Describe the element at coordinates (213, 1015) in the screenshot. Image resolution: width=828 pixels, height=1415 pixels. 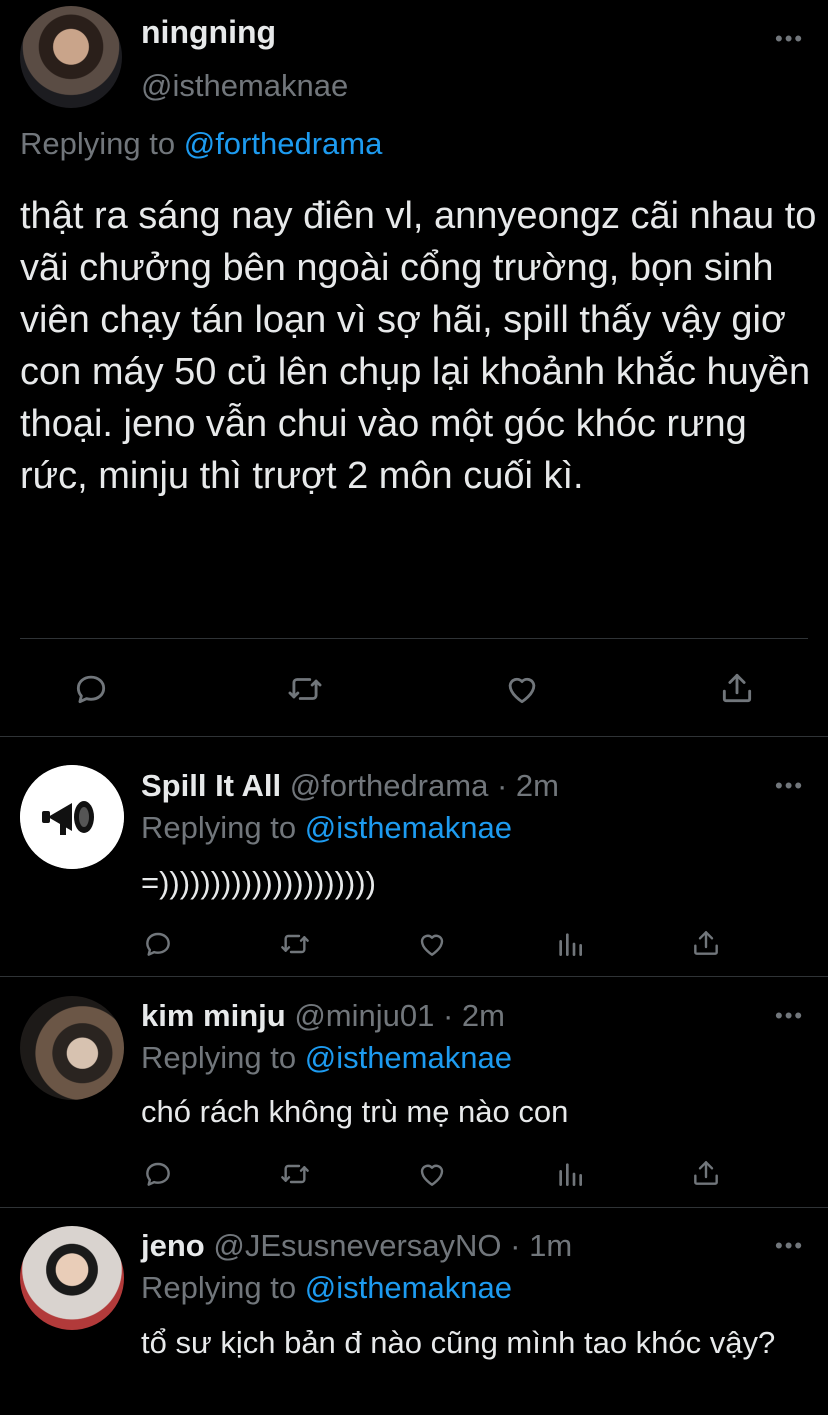
I see `display-name: kim minju` at that location.